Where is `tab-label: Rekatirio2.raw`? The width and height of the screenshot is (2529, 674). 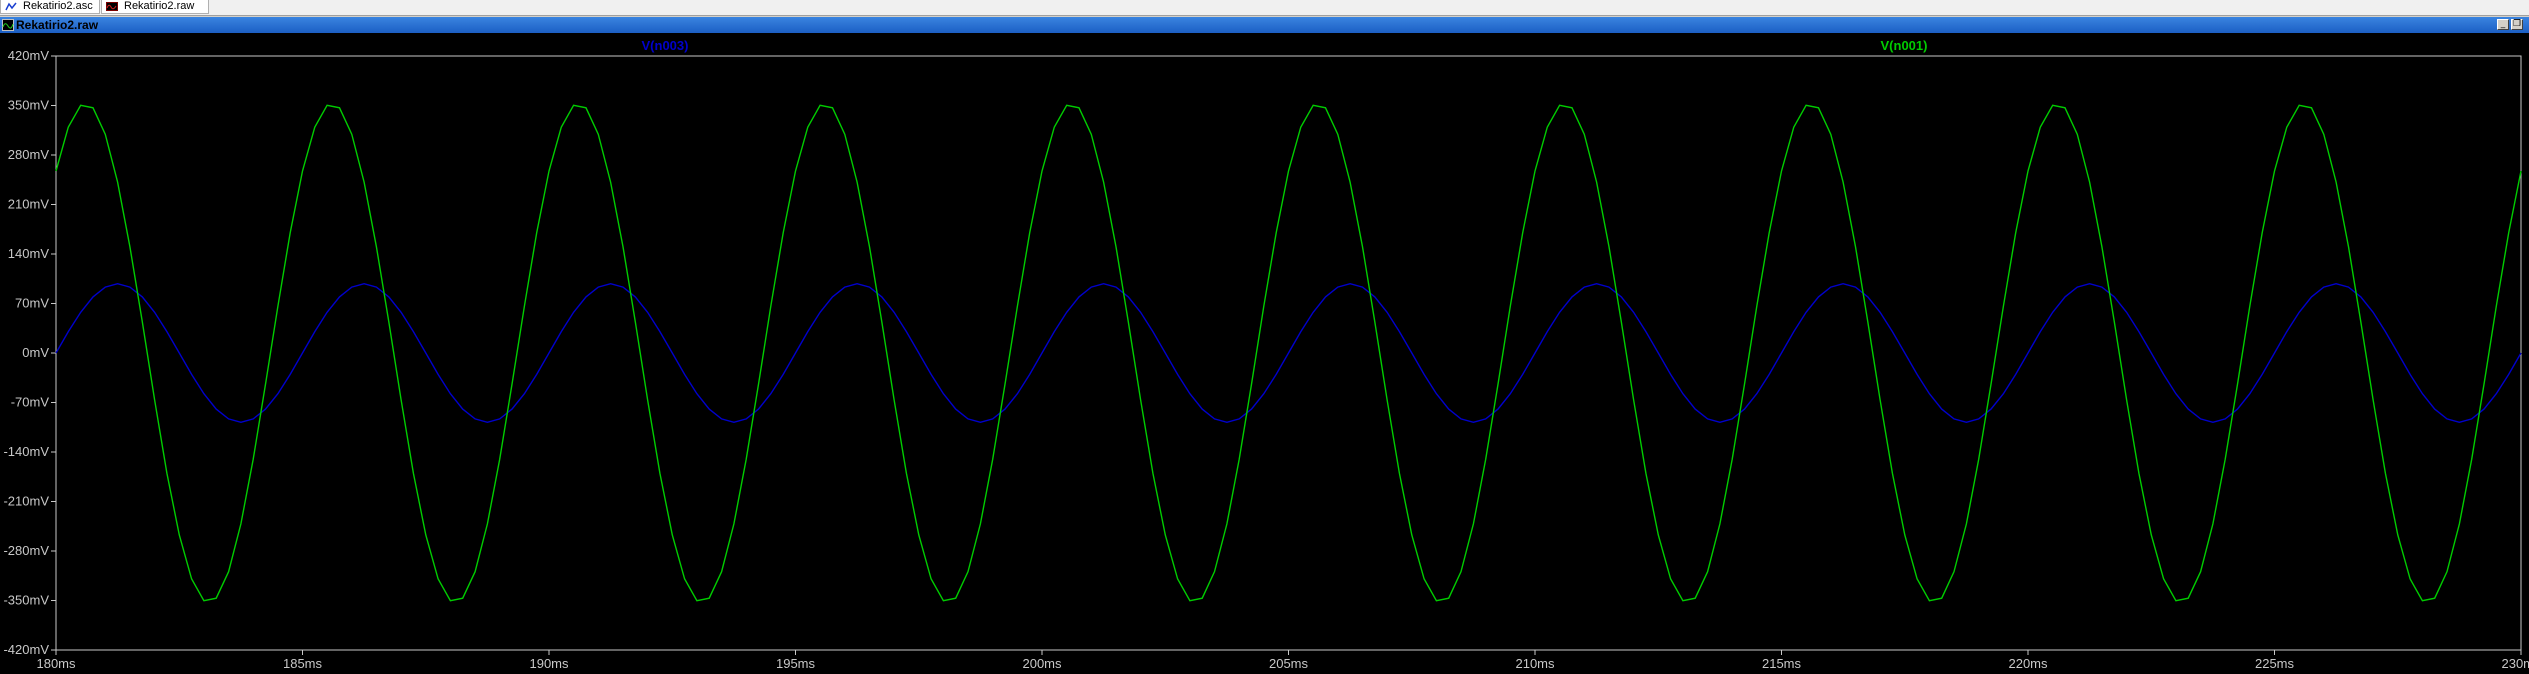
tab-label: Rekatirio2.raw is located at coordinates (159, 6).